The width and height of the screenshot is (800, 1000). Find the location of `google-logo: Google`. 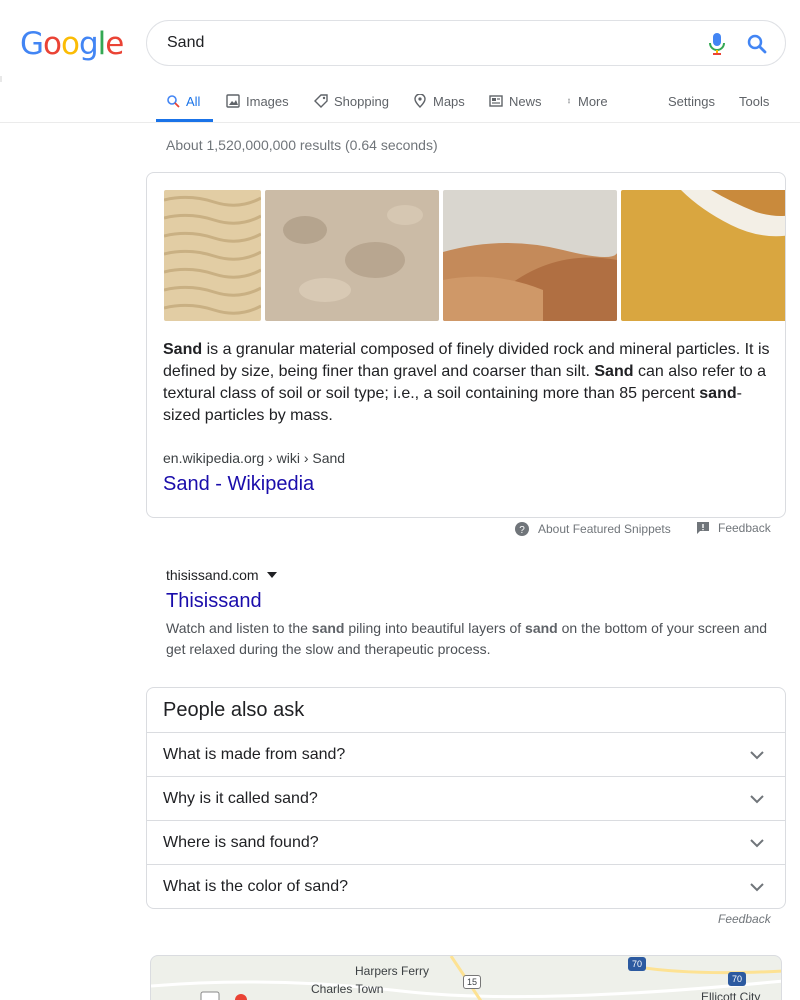

google-logo: Google is located at coordinates (72, 44).